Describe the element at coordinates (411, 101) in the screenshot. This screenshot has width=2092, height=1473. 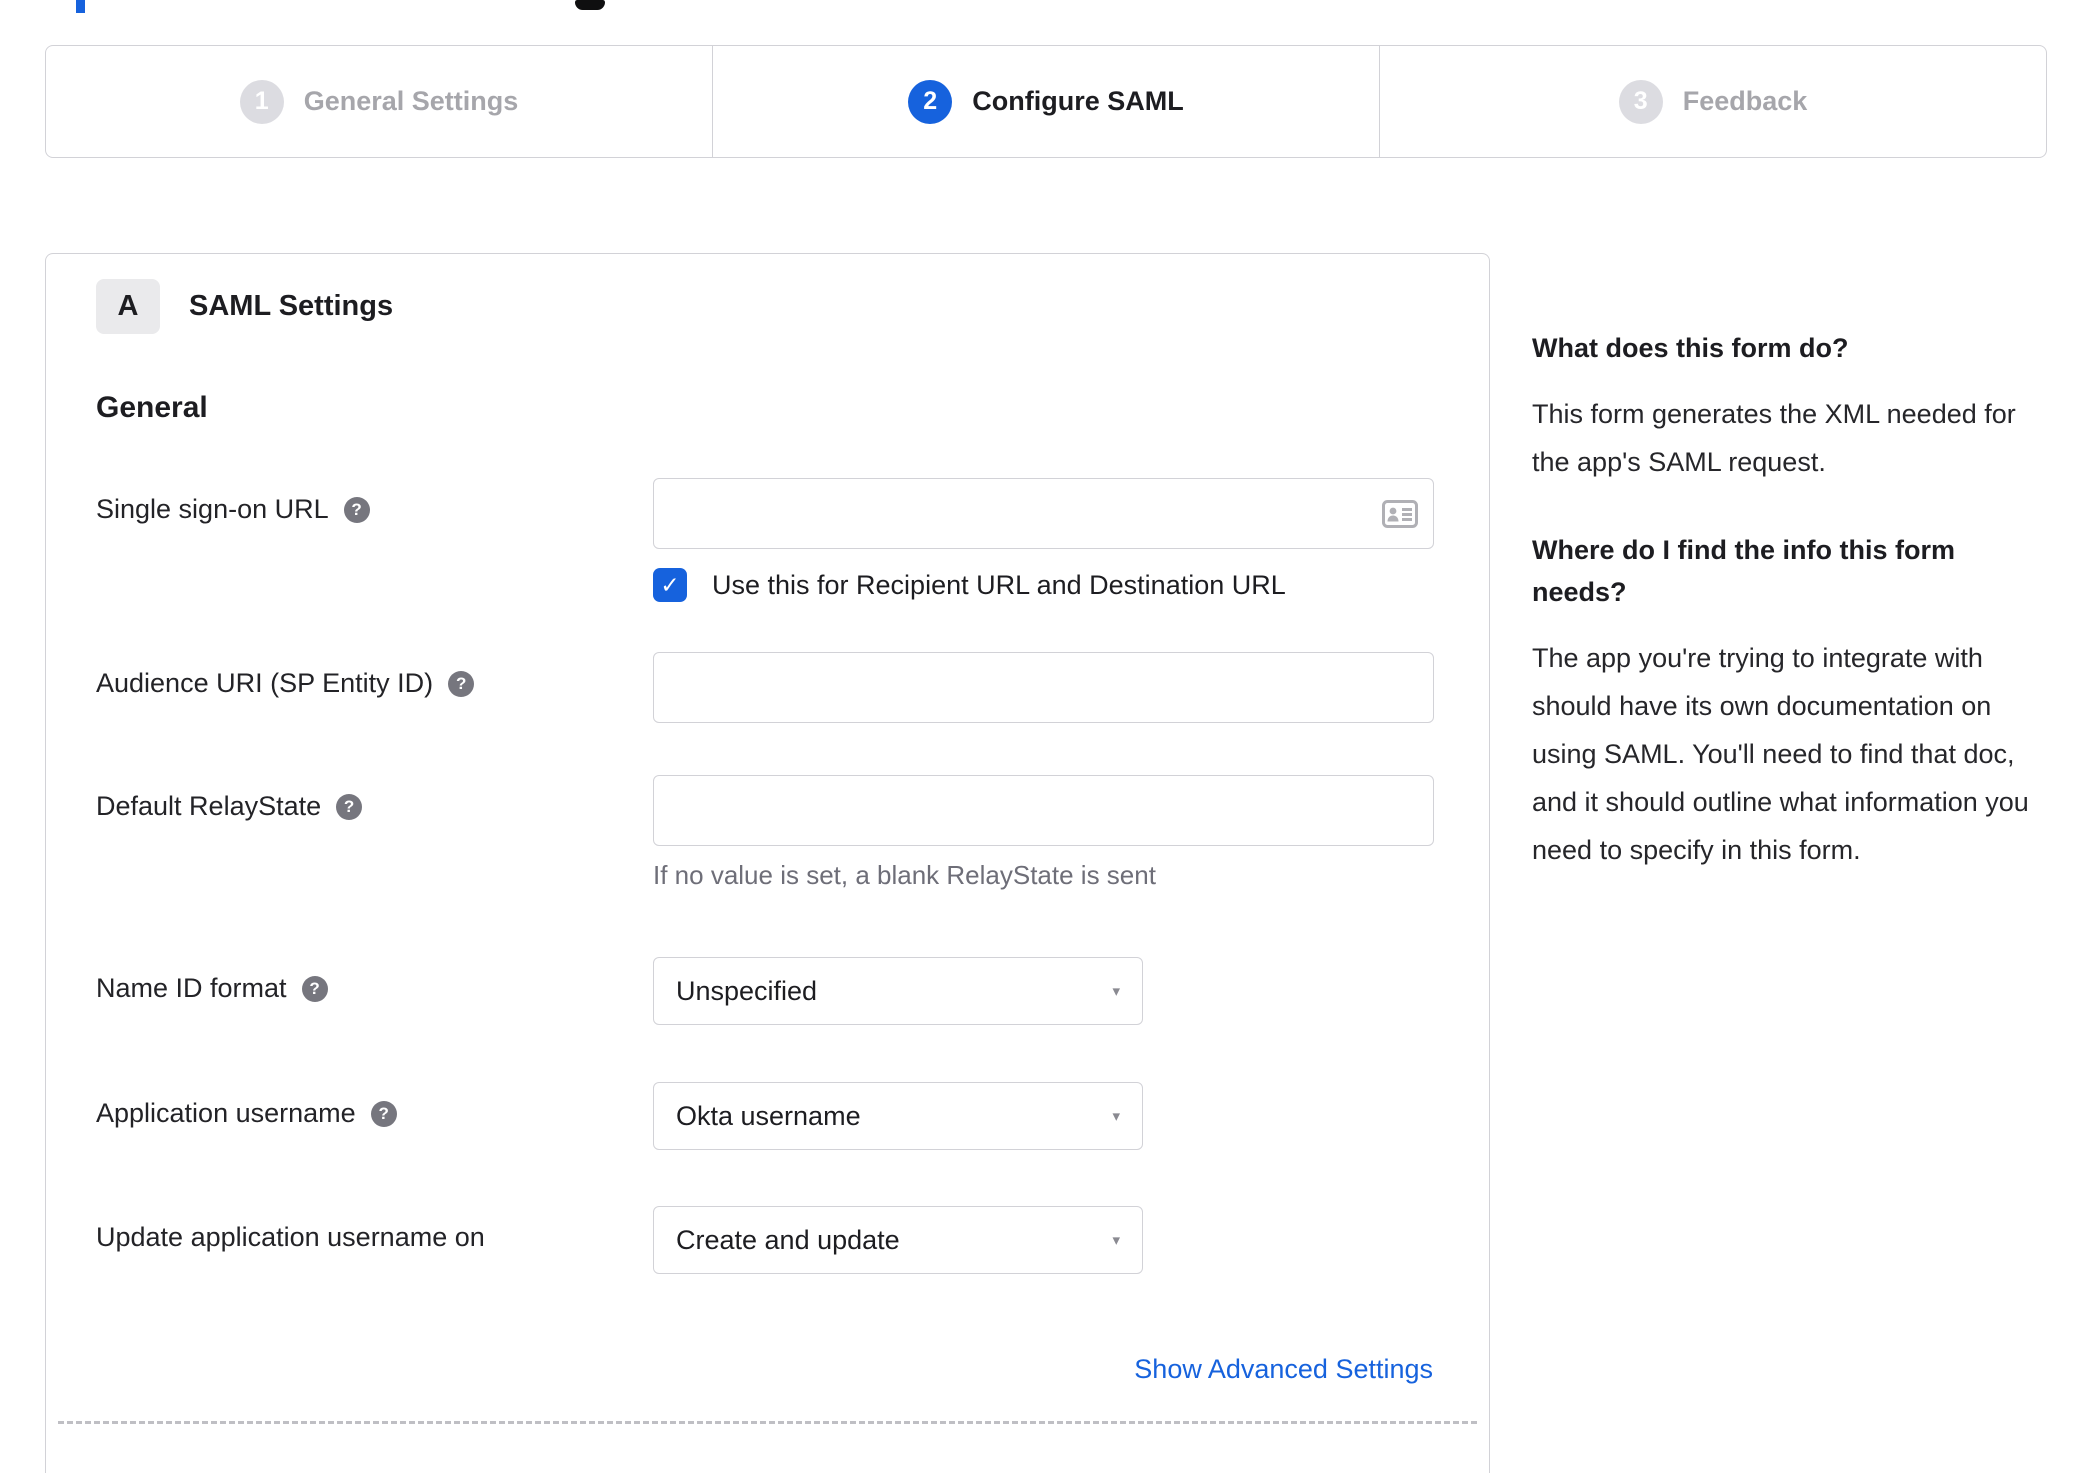
I see `step-1-label: General Settings` at that location.